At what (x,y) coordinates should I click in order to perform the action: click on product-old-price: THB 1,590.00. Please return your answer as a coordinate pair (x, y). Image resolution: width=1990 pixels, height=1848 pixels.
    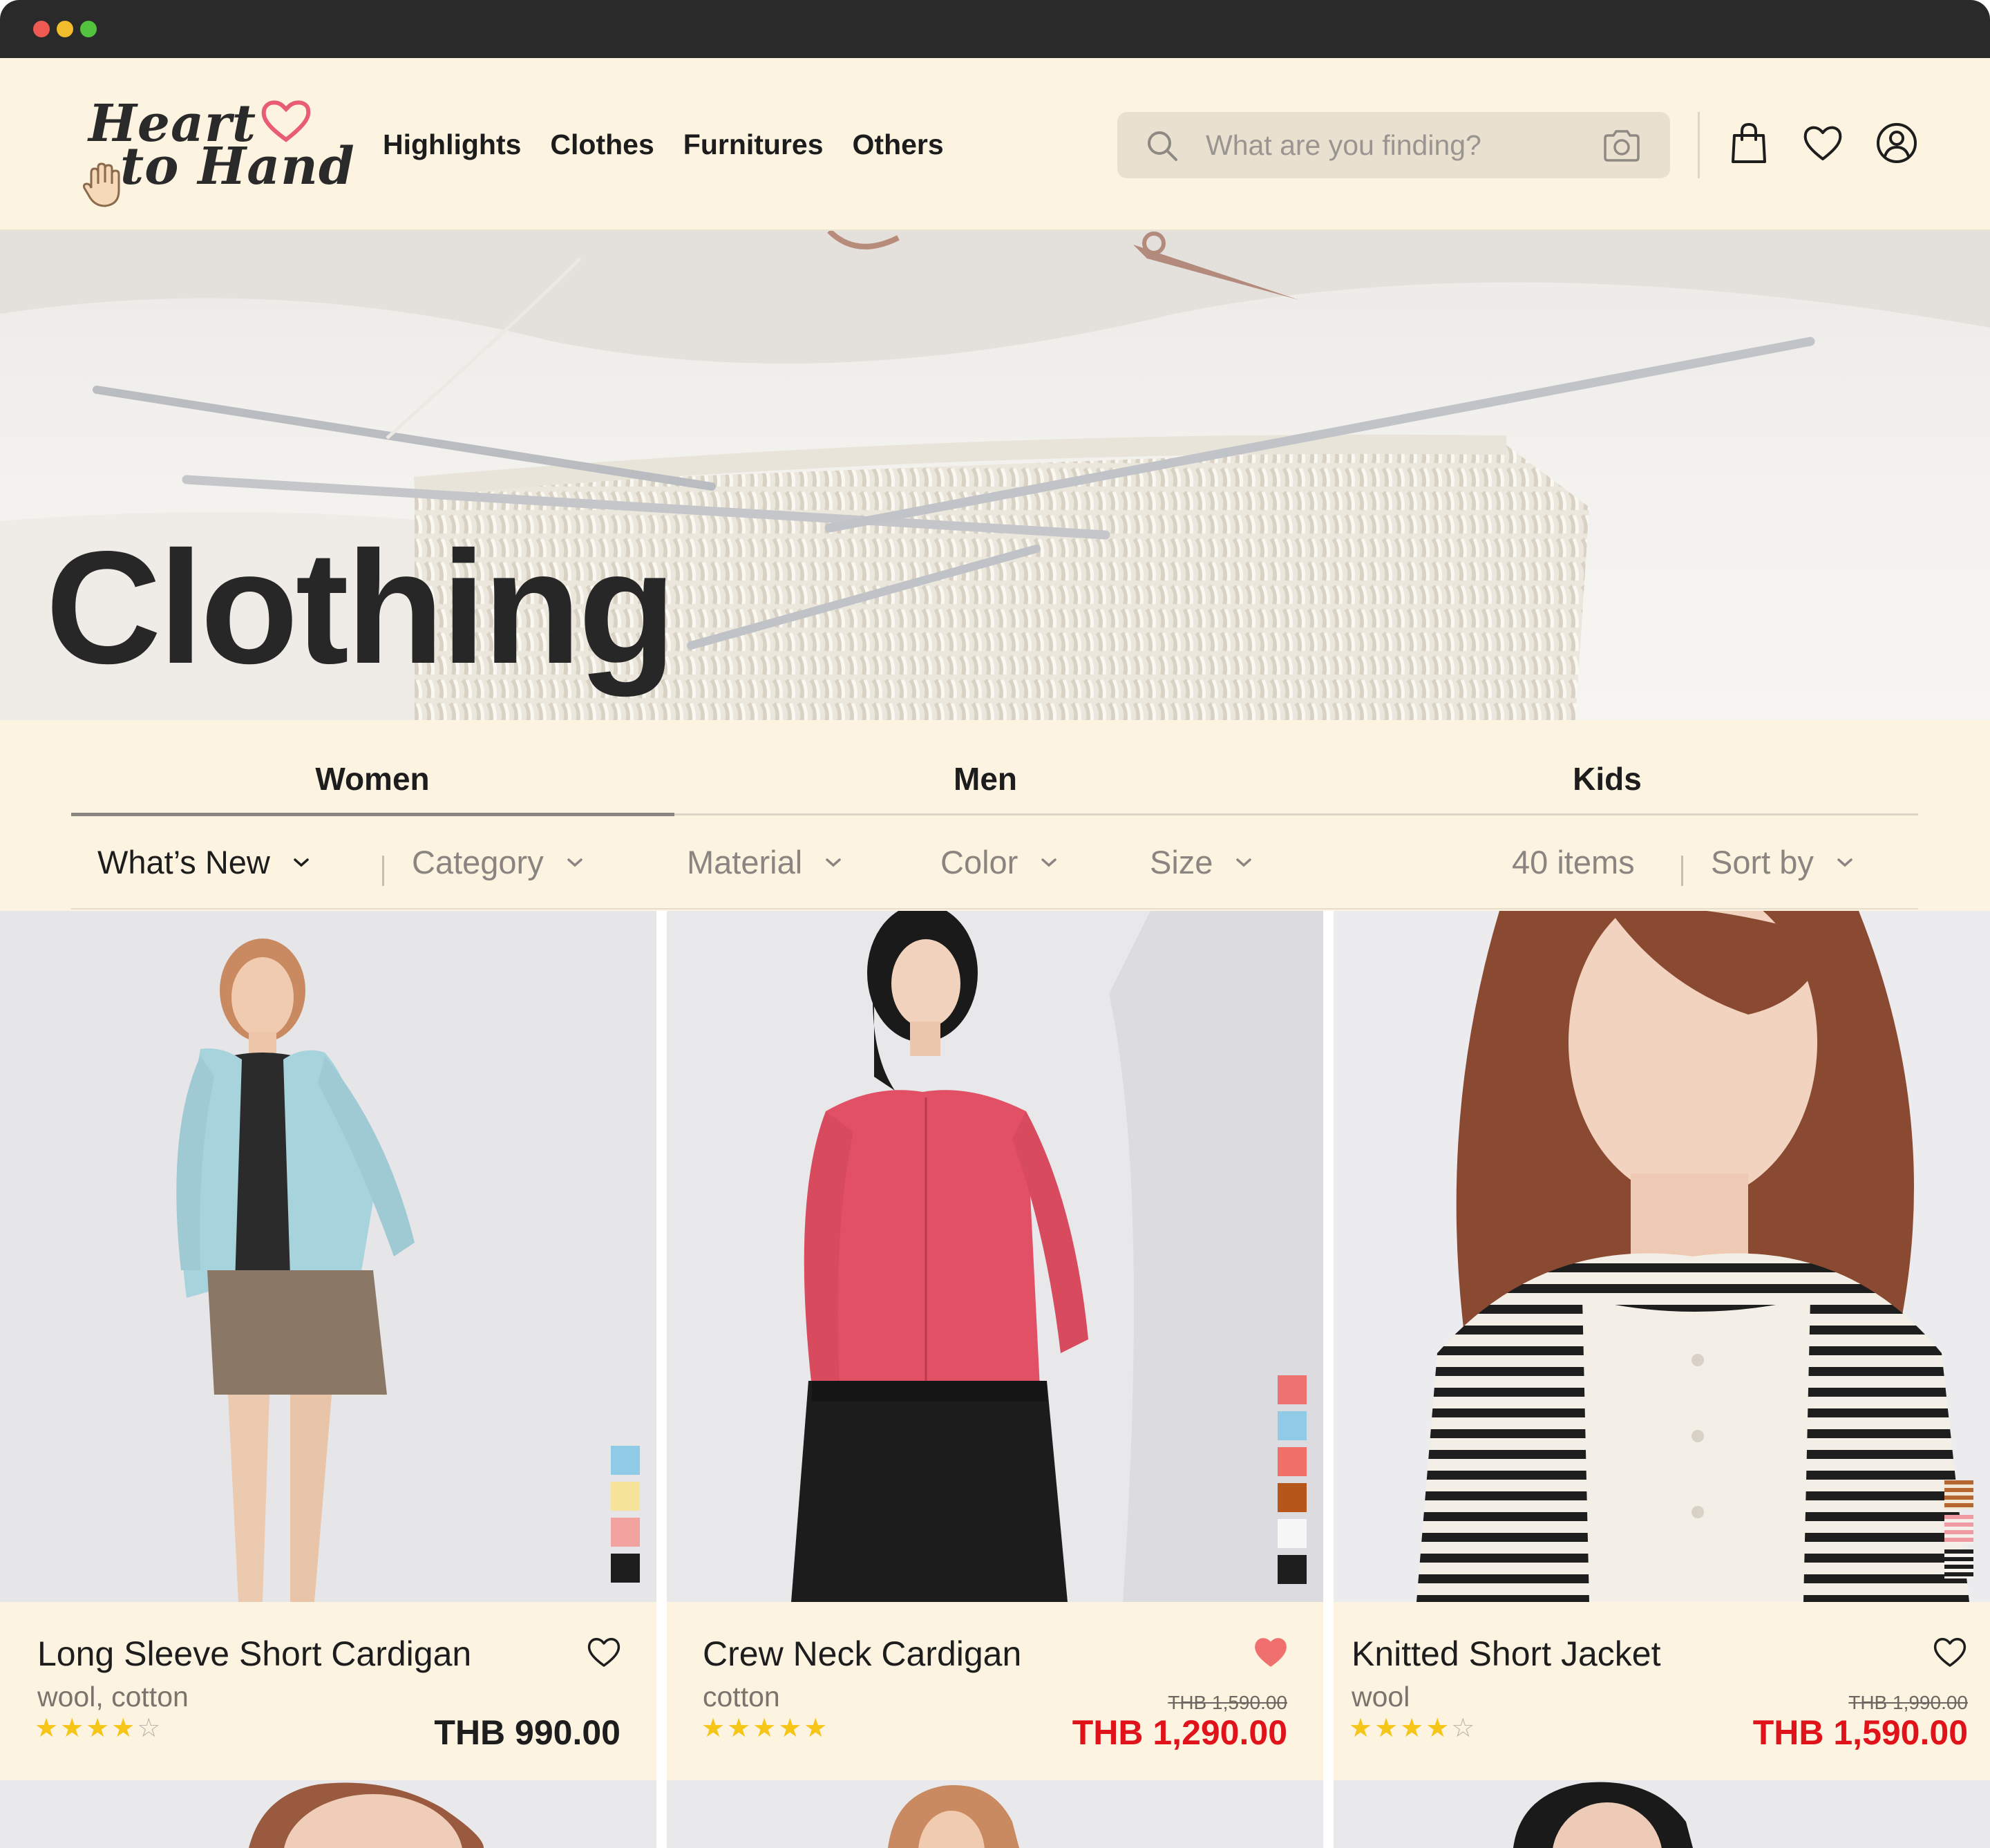
    Looking at the image, I should click on (1227, 1702).